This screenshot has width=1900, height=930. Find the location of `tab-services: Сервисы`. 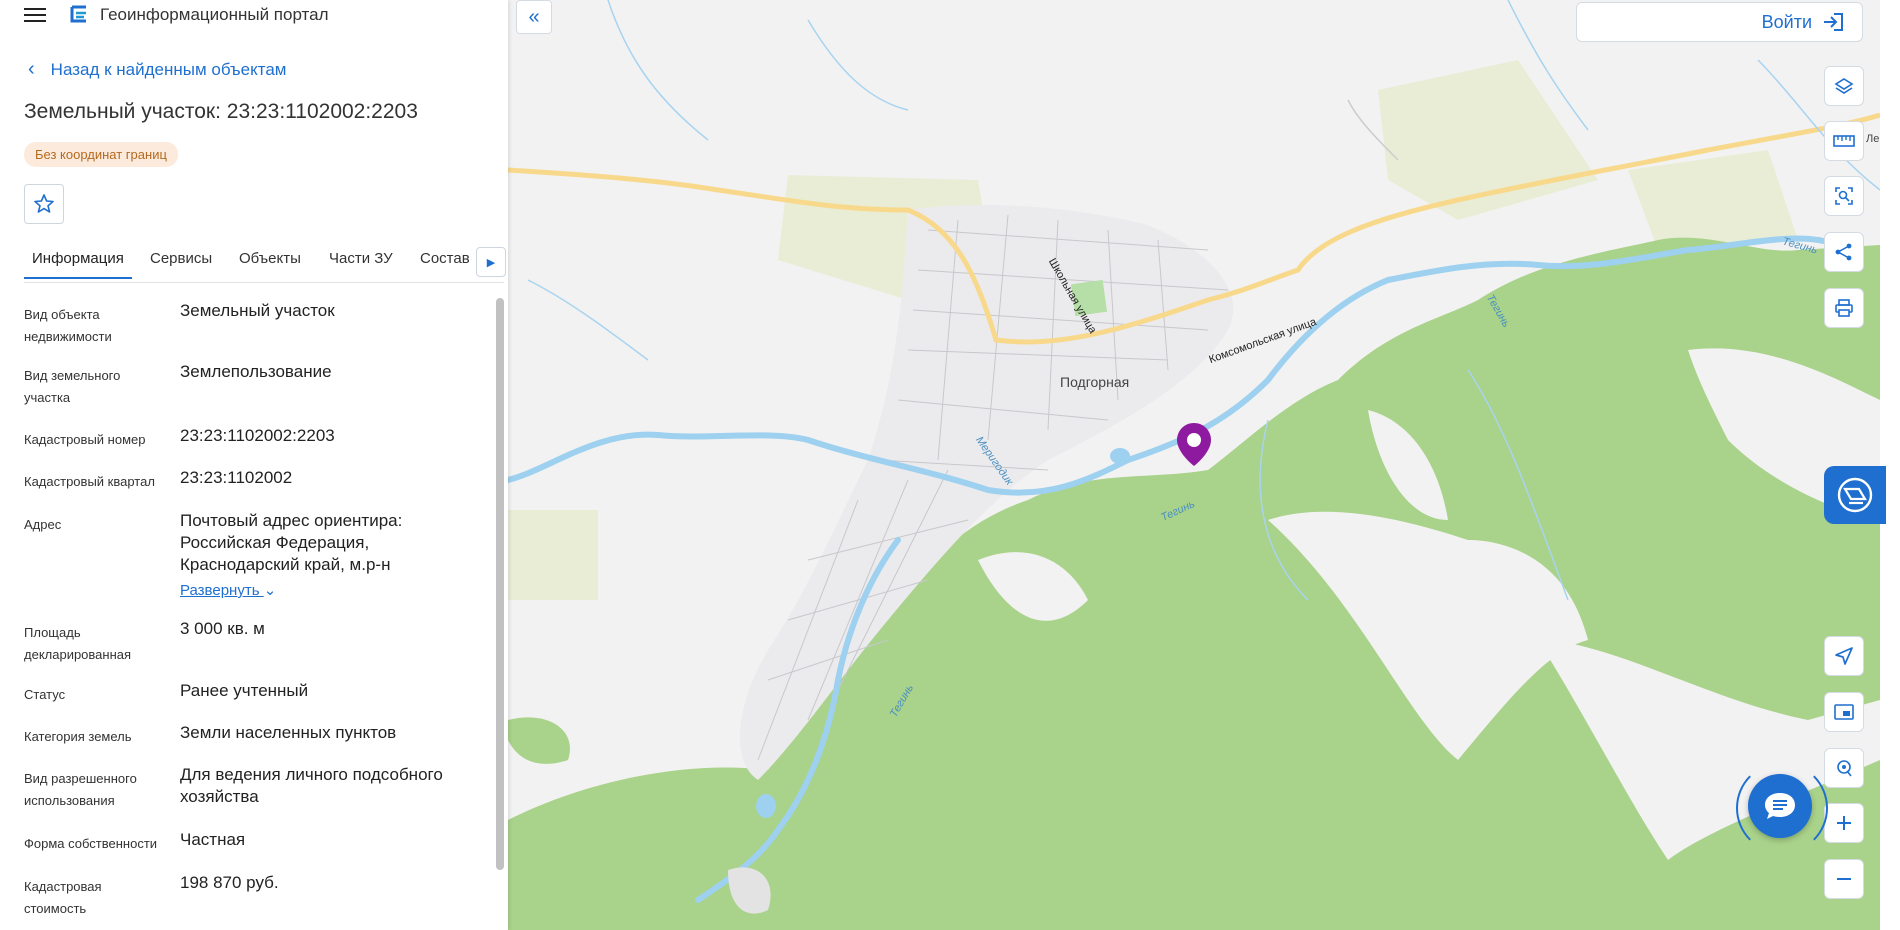

tab-services: Сервисы is located at coordinates (181, 261).